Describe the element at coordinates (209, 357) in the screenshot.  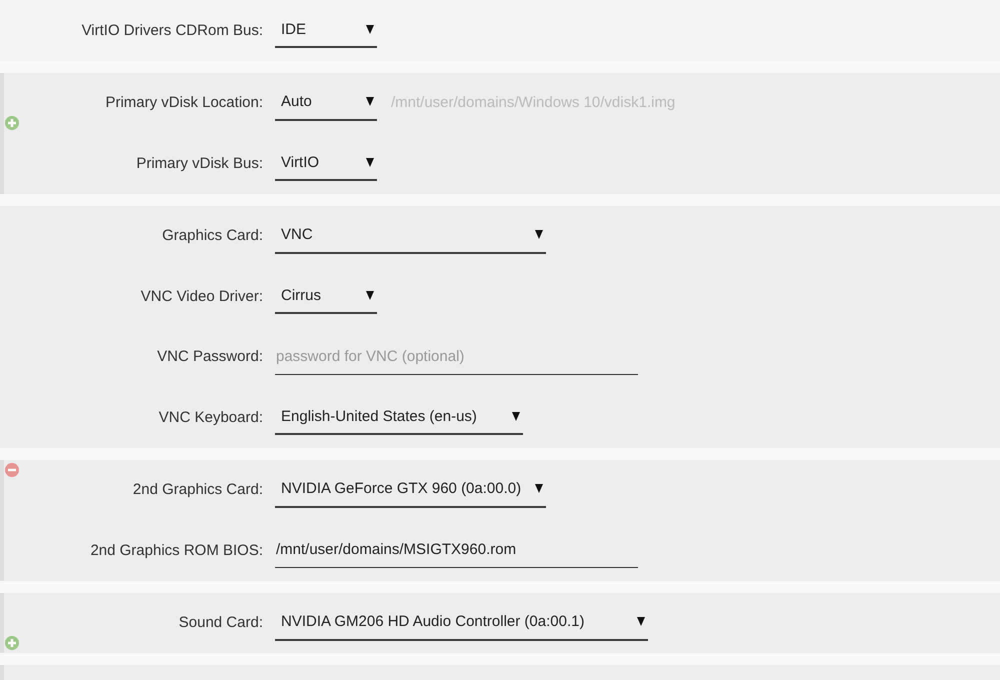
I see `field-label: VNC Password:` at that location.